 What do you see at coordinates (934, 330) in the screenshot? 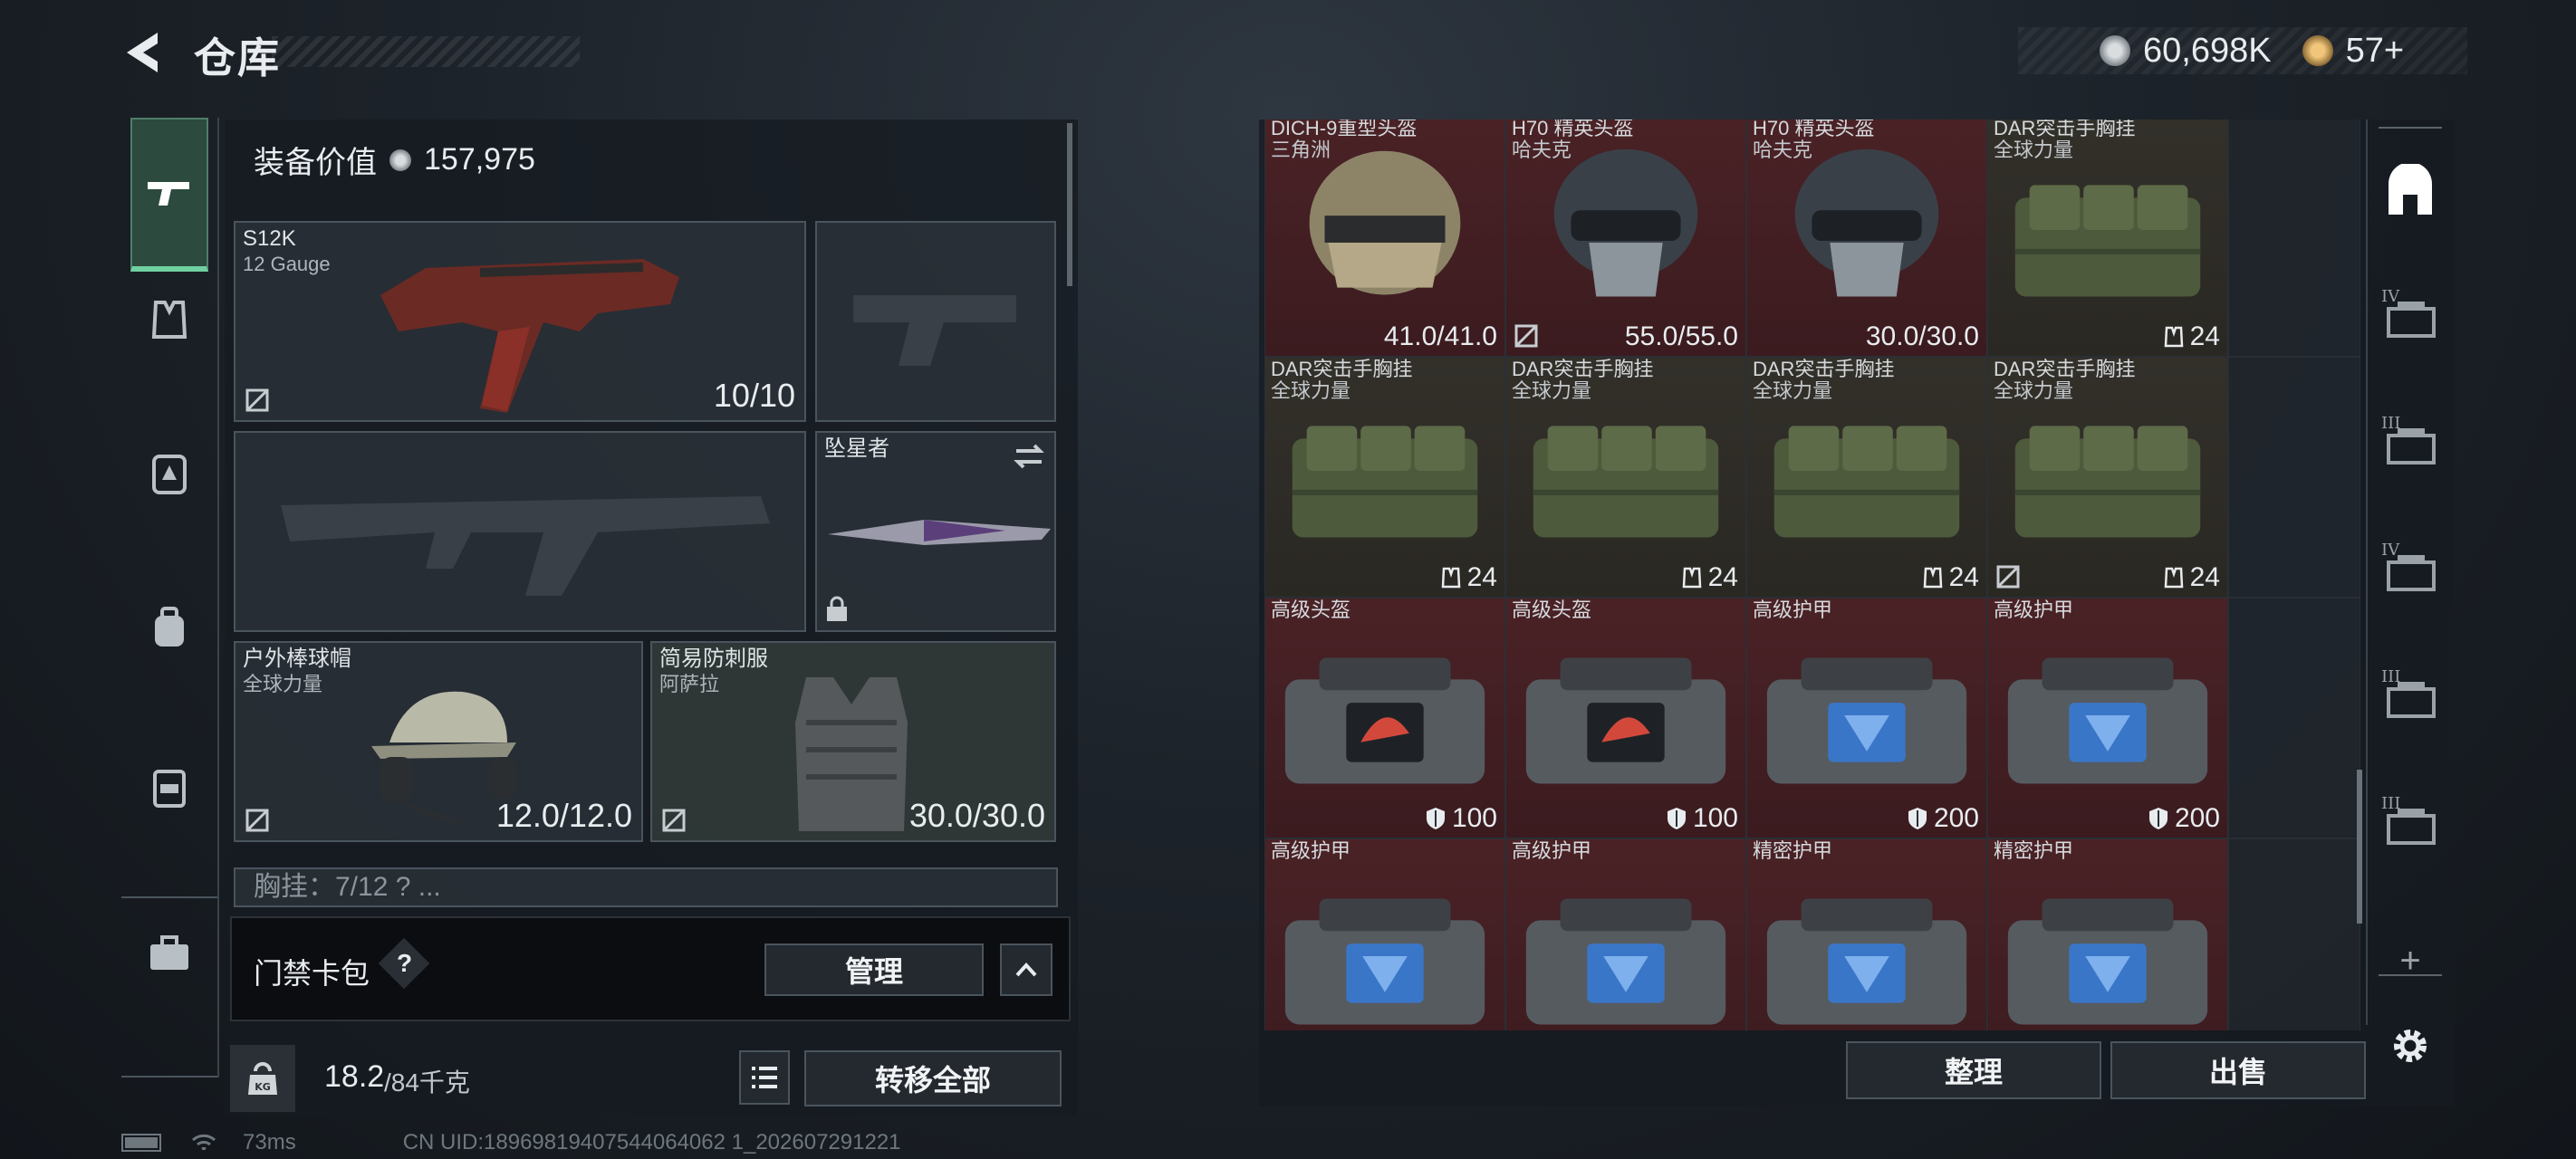
I see `pistol-placeholder-icon` at bounding box center [934, 330].